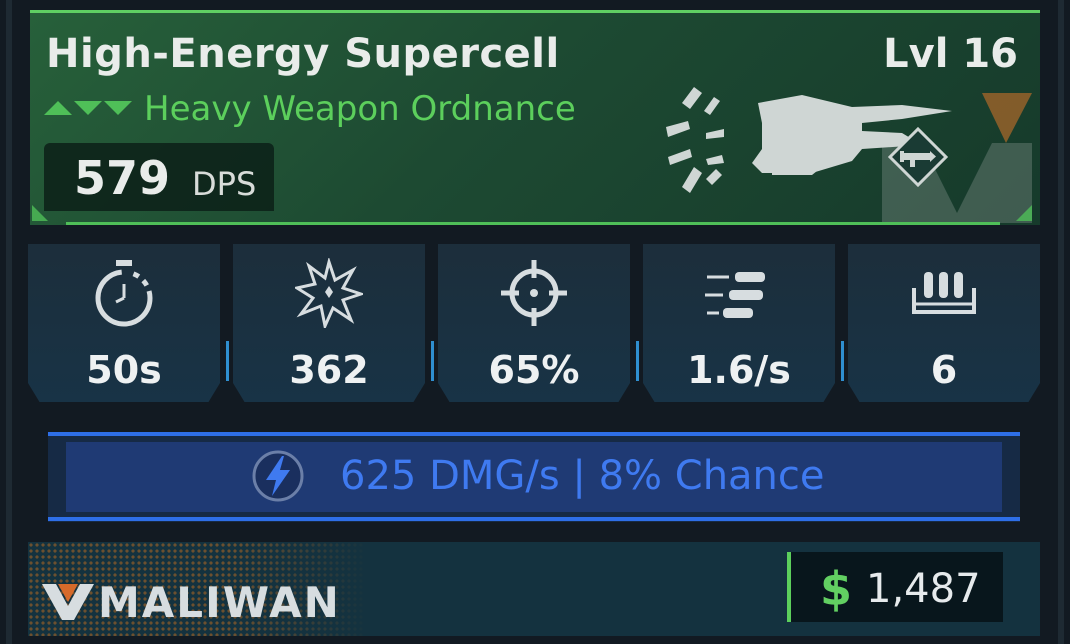 Image resolution: width=1070 pixels, height=644 pixels. I want to click on elemental-bottom-border, so click(534, 519).